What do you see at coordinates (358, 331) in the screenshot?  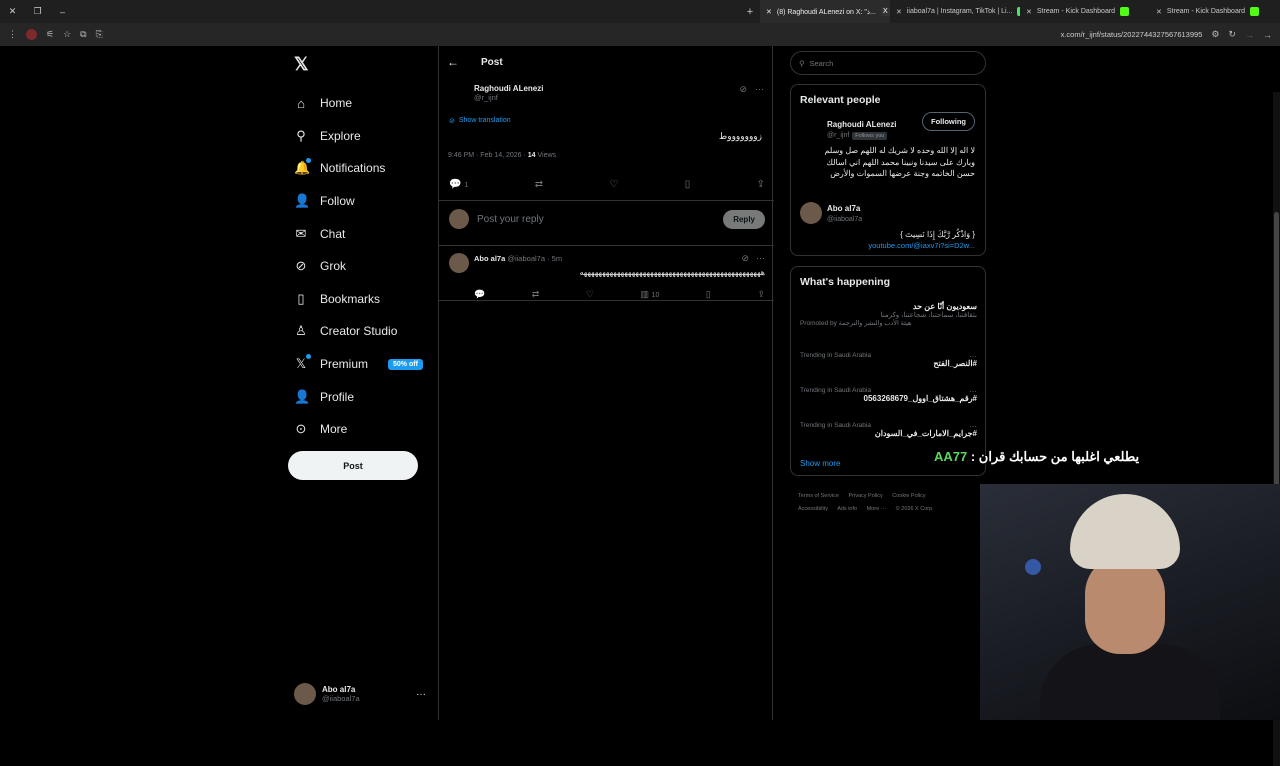 I see `nav-item-creator-studio: ♙ Creator Studio` at bounding box center [358, 331].